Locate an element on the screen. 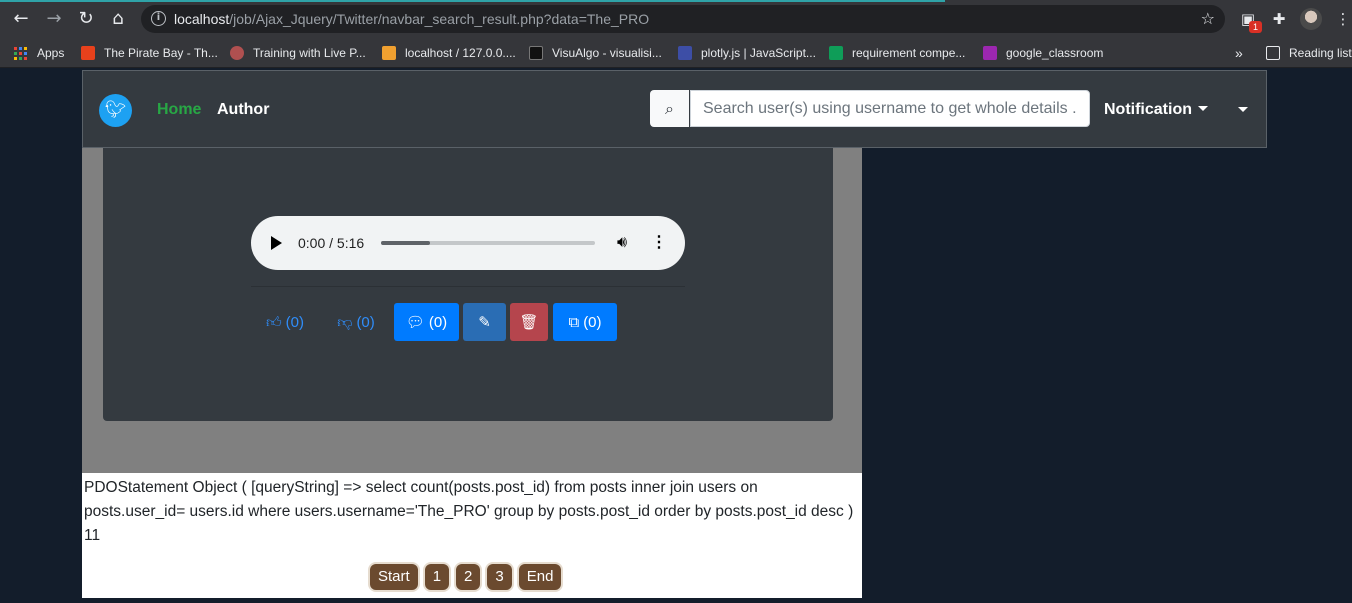 The width and height of the screenshot is (1352, 603). back-icon: ← is located at coordinates (21, 19).